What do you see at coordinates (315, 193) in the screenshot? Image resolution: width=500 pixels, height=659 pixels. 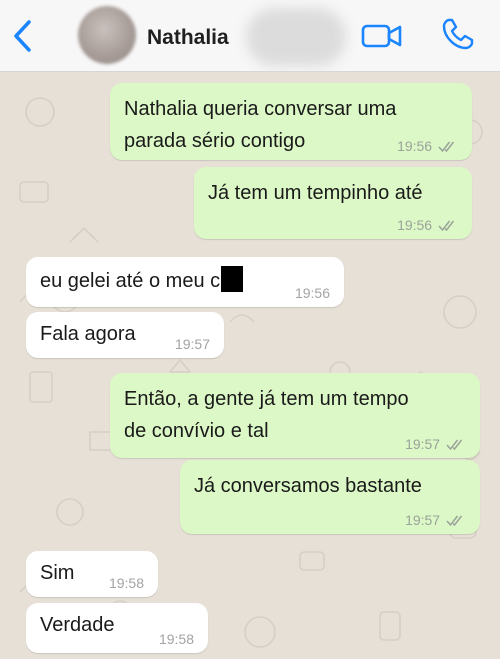 I see `message-text: Já tem um tempinho até` at bounding box center [315, 193].